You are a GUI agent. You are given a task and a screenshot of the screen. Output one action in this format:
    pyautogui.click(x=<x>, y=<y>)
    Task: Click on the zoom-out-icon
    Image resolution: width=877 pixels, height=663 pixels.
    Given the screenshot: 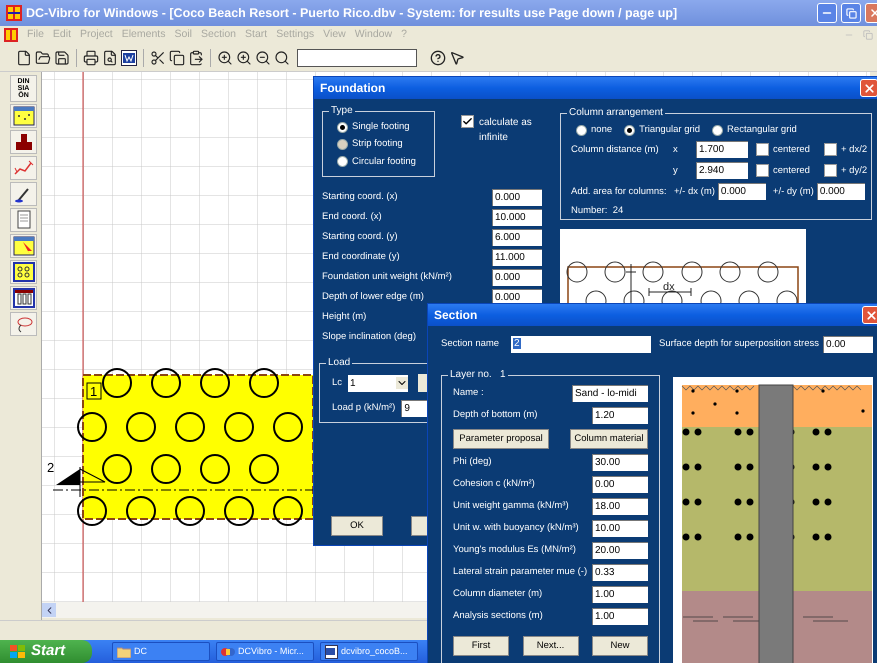 What is the action you would take?
    pyautogui.click(x=263, y=58)
    